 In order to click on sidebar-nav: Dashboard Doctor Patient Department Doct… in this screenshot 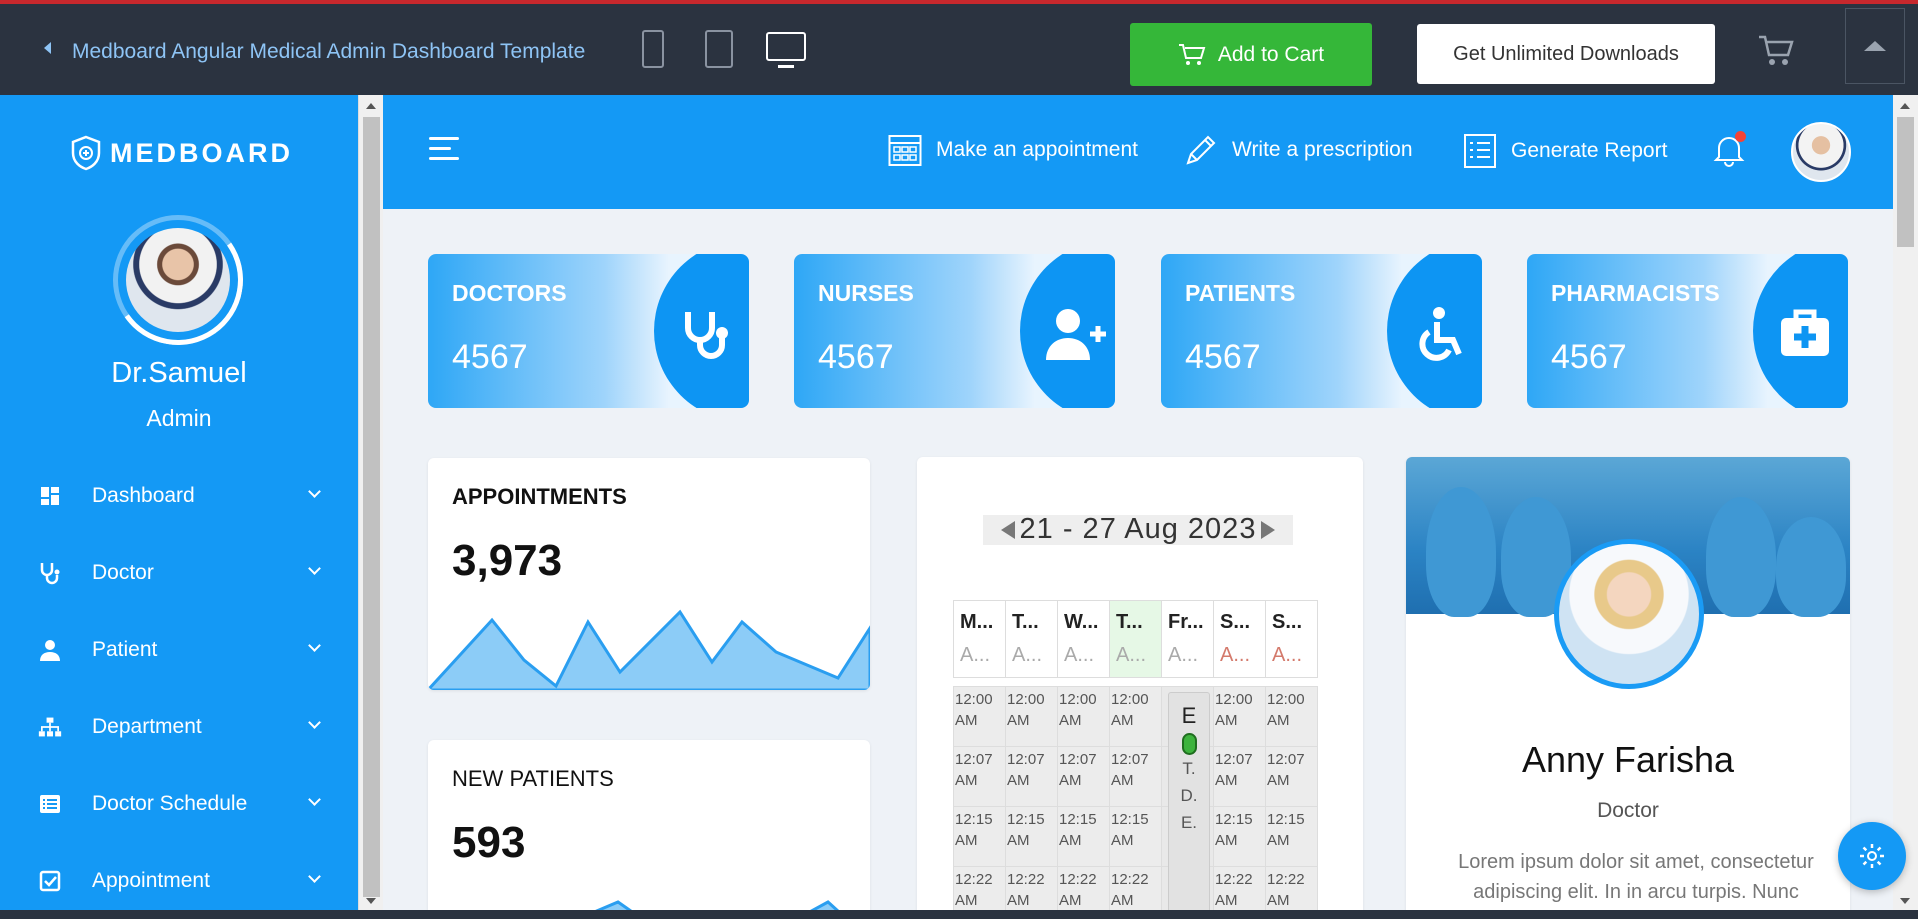, I will do `click(179, 688)`.